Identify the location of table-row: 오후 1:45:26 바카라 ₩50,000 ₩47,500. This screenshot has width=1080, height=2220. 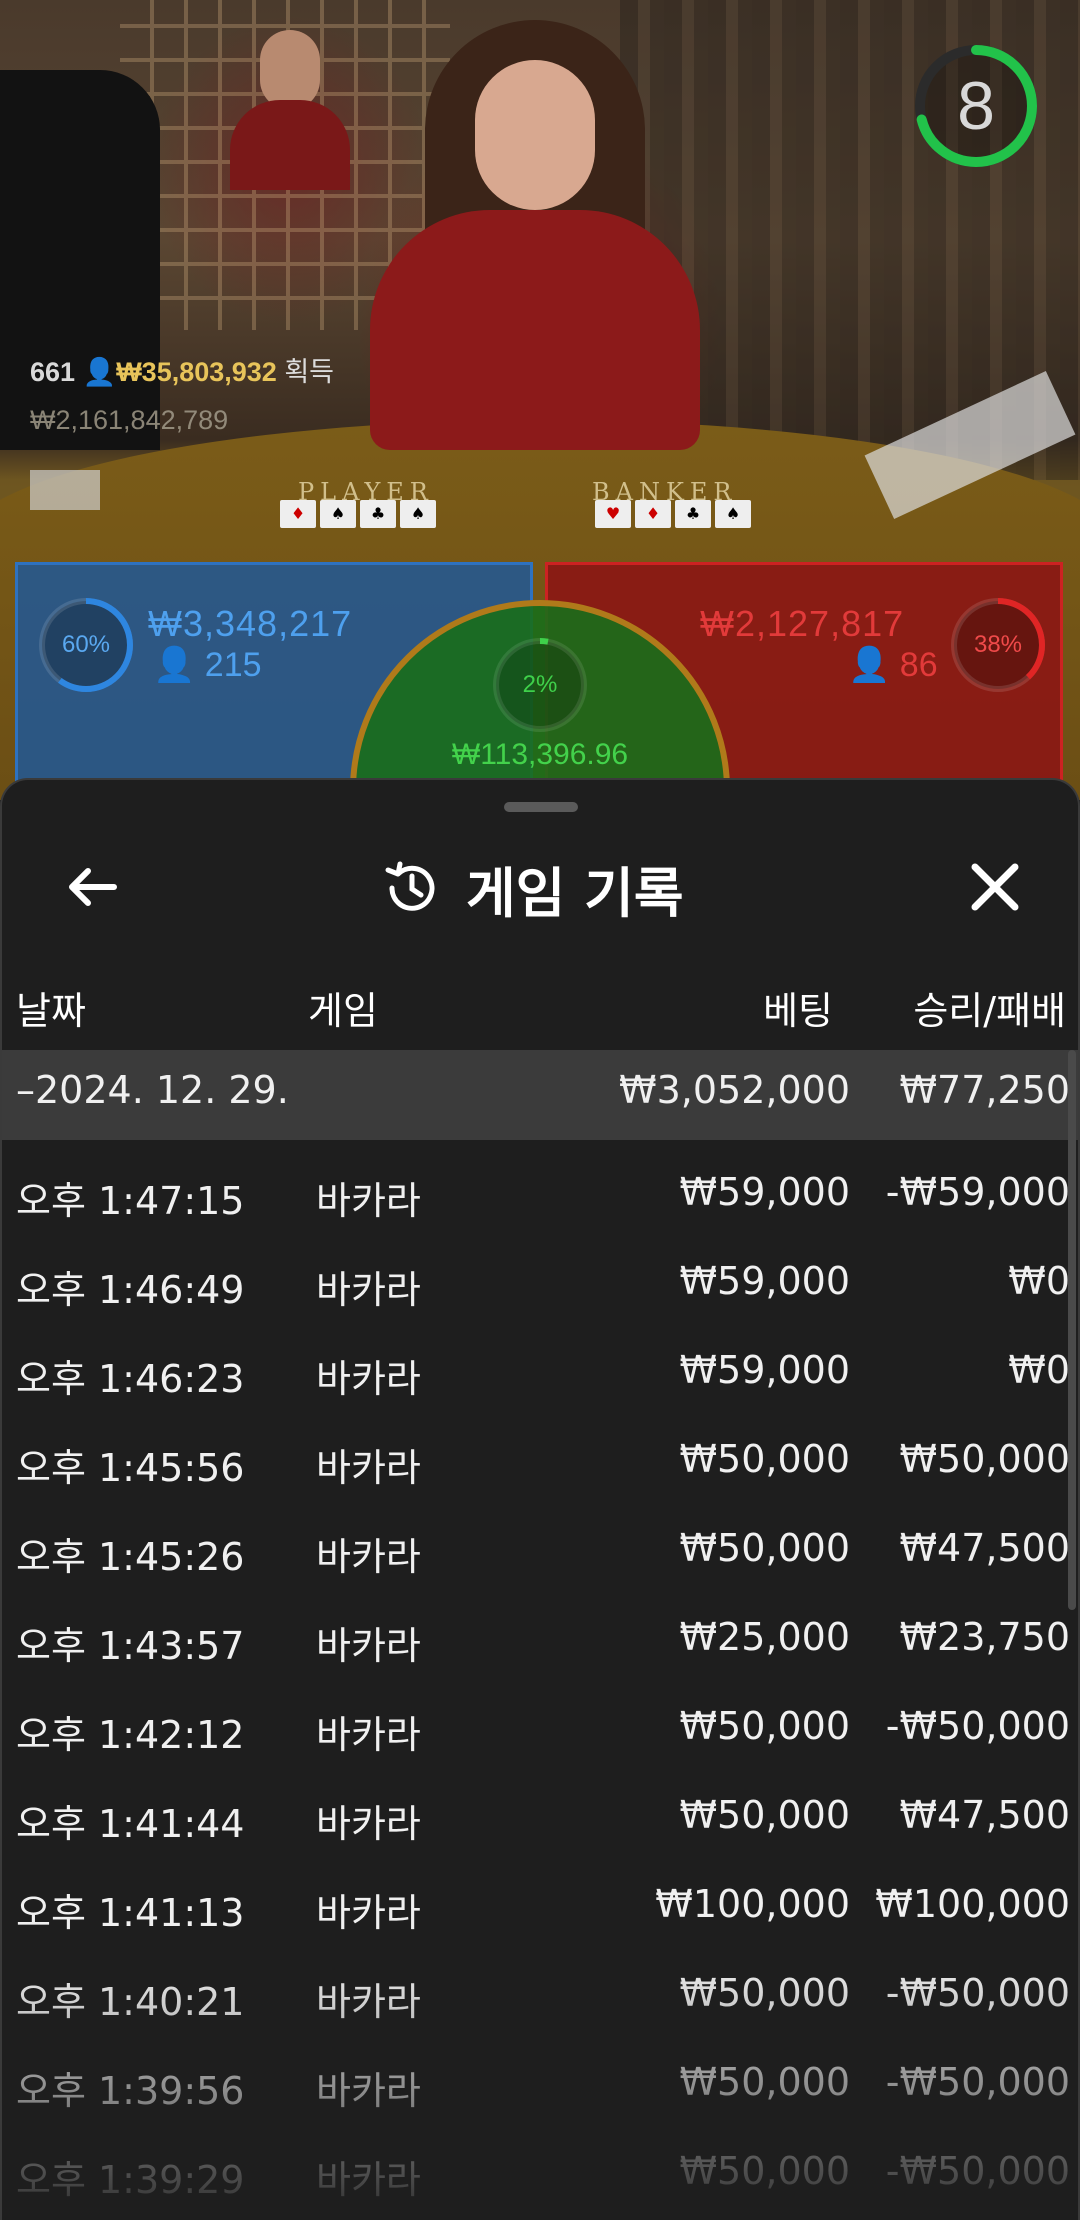
(540, 1550).